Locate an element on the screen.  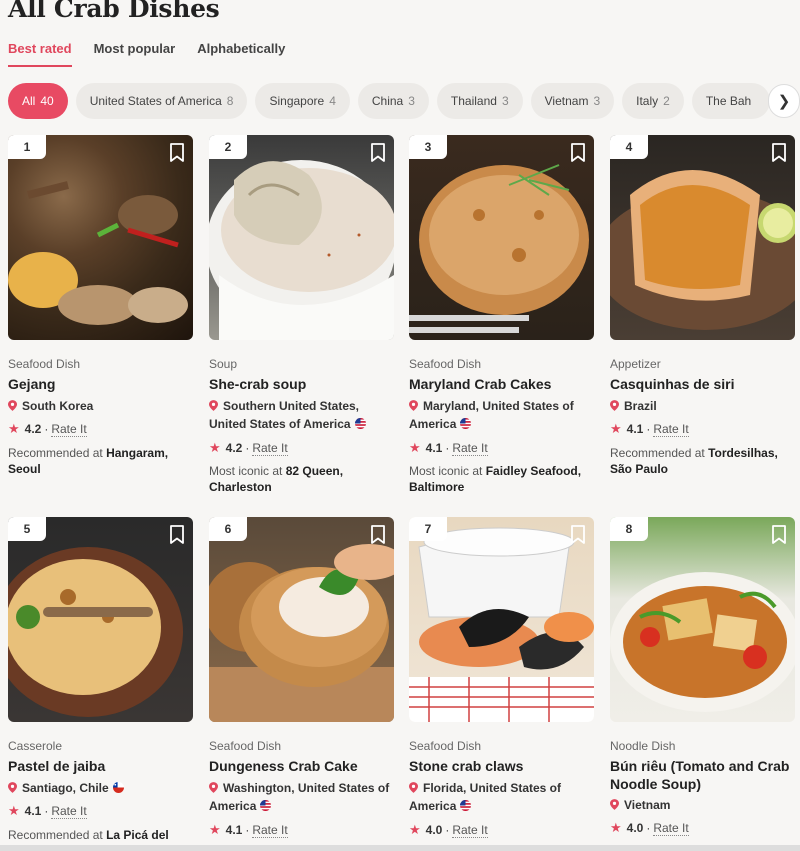
tab-best-rated: Best rated is located at coordinates (40, 54).